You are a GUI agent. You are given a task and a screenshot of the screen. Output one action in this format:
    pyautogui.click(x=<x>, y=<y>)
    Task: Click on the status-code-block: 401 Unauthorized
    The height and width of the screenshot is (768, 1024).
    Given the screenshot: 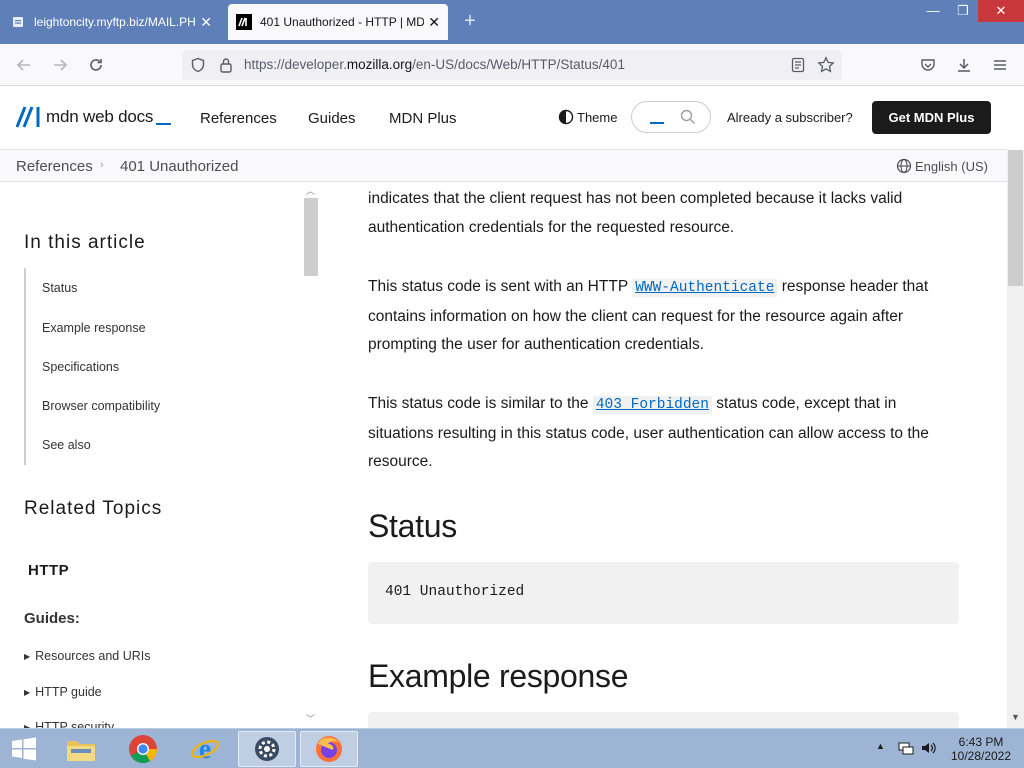 What is the action you would take?
    pyautogui.click(x=663, y=593)
    